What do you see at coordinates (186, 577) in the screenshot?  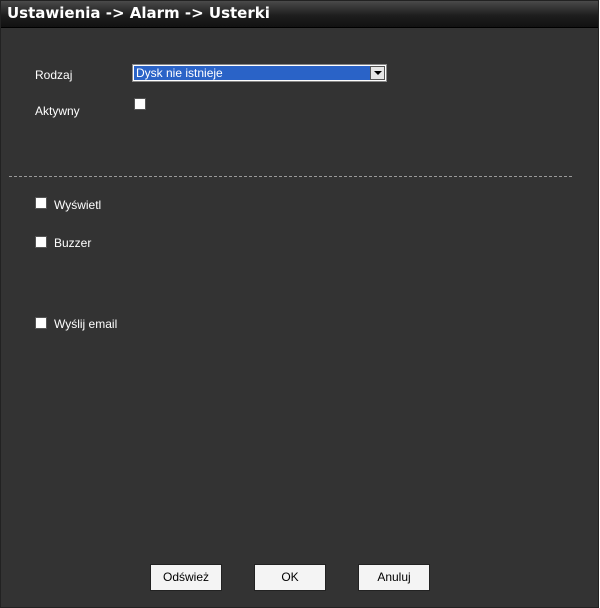 I see `refresh-button: Odśwież` at bounding box center [186, 577].